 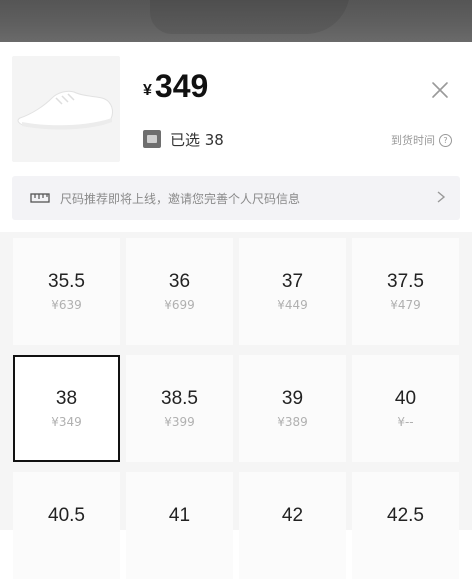 What do you see at coordinates (440, 90) in the screenshot?
I see `close-icon` at bounding box center [440, 90].